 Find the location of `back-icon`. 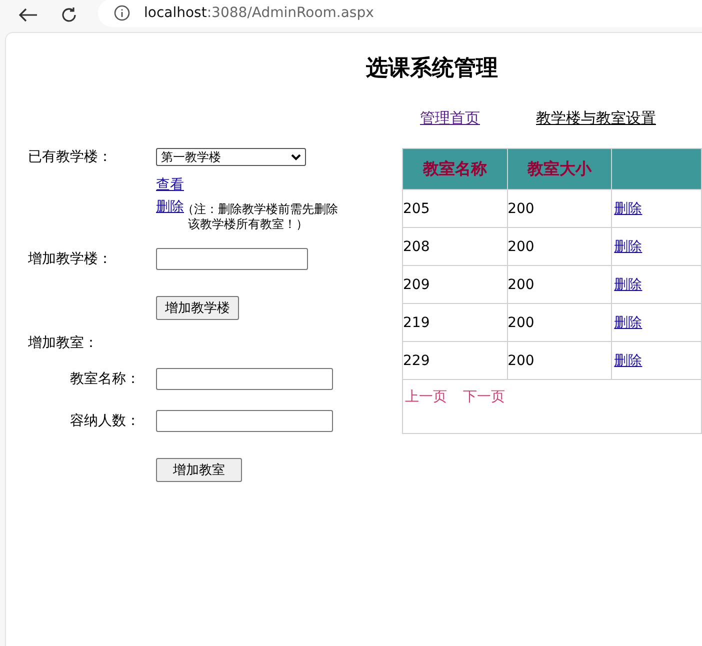

back-icon is located at coordinates (28, 15).